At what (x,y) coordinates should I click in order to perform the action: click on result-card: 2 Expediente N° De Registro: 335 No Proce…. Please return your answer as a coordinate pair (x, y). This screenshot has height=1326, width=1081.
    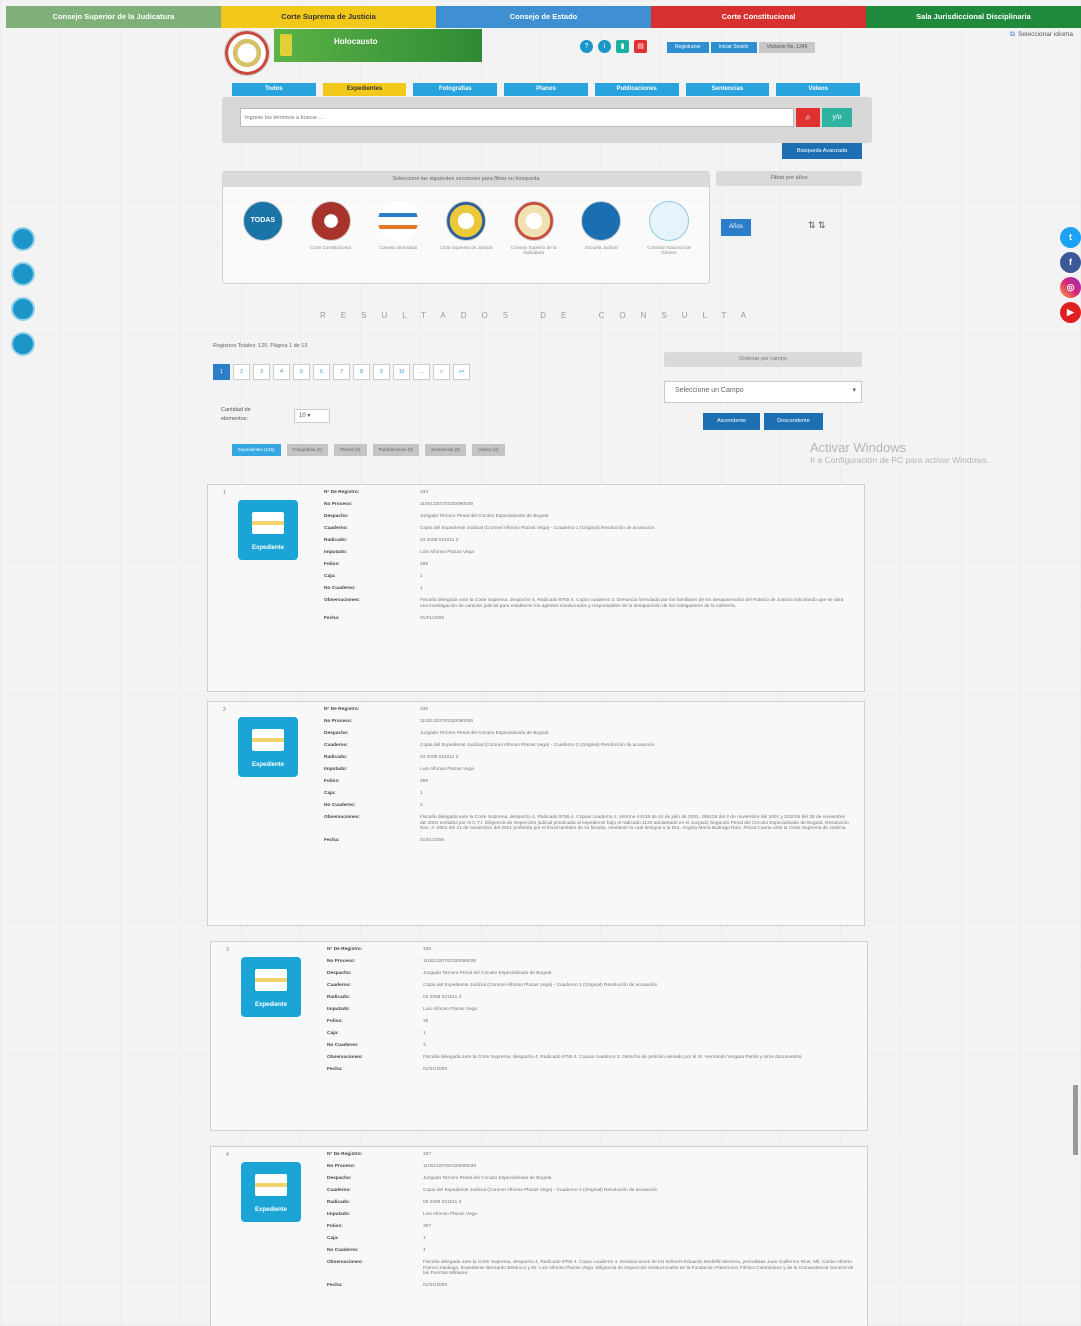
    Looking at the image, I should click on (536, 813).